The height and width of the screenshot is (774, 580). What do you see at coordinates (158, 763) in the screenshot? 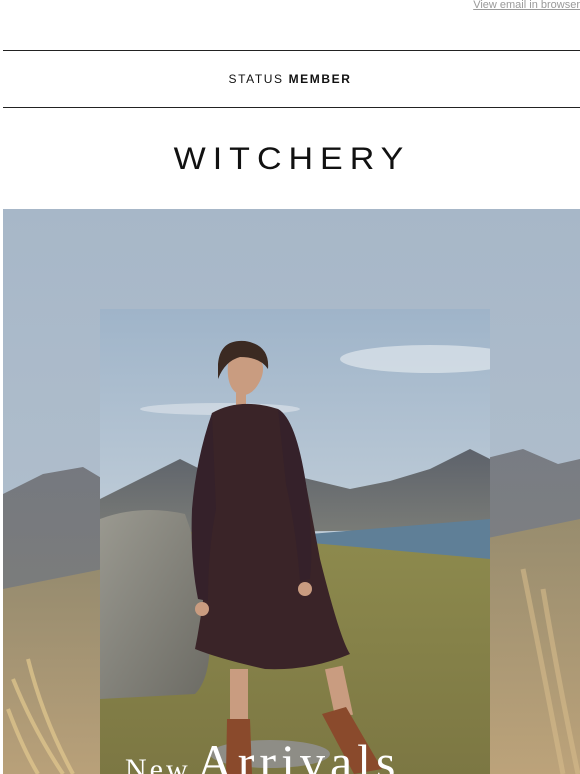
I see `headline-word-new: New` at bounding box center [158, 763].